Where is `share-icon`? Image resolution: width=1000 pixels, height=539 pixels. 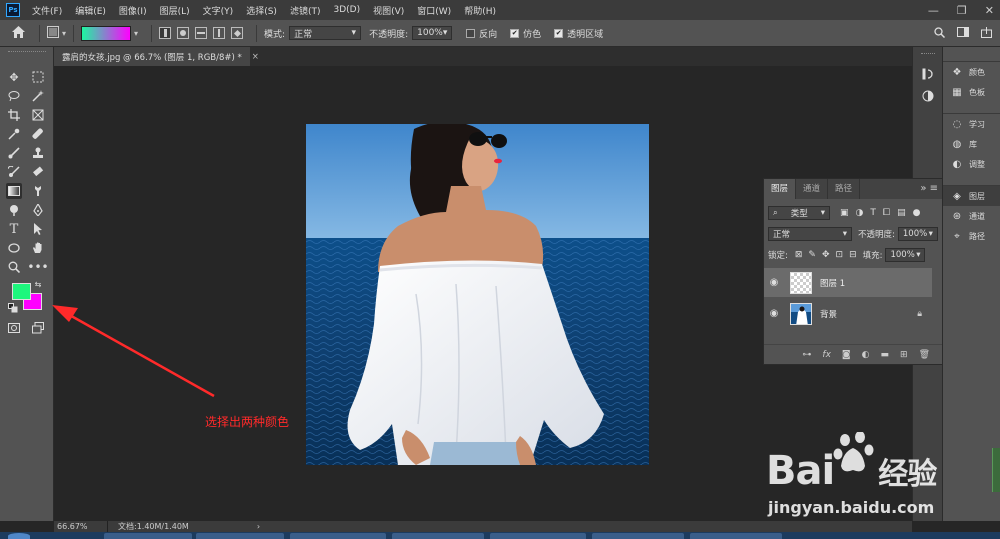 share-icon is located at coordinates (986, 33).